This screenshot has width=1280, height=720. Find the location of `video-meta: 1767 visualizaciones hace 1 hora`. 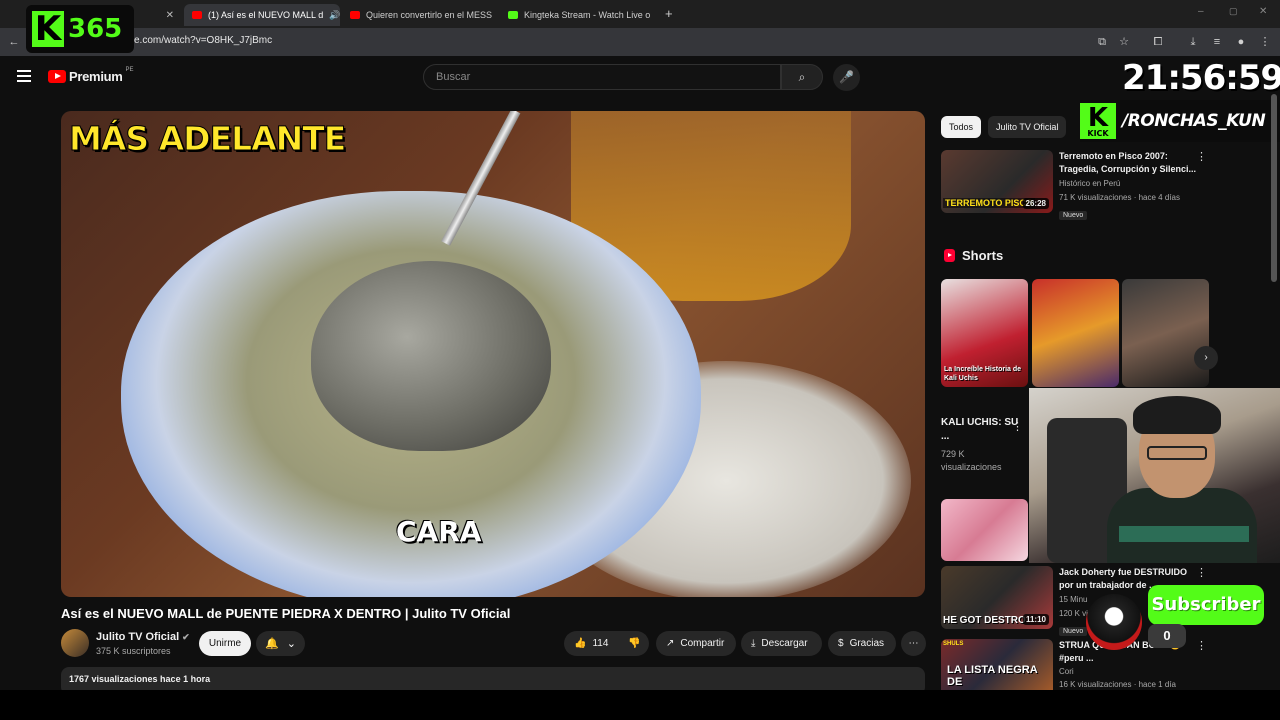

video-meta: 1767 visualizaciones hace 1 hora is located at coordinates (140, 679).